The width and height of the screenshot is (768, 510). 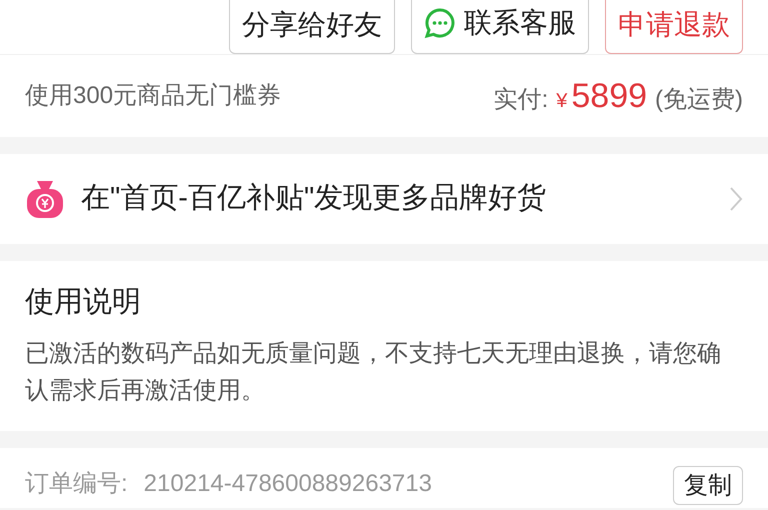 What do you see at coordinates (521, 99) in the screenshot?
I see `paid-label: 实付:` at bounding box center [521, 99].